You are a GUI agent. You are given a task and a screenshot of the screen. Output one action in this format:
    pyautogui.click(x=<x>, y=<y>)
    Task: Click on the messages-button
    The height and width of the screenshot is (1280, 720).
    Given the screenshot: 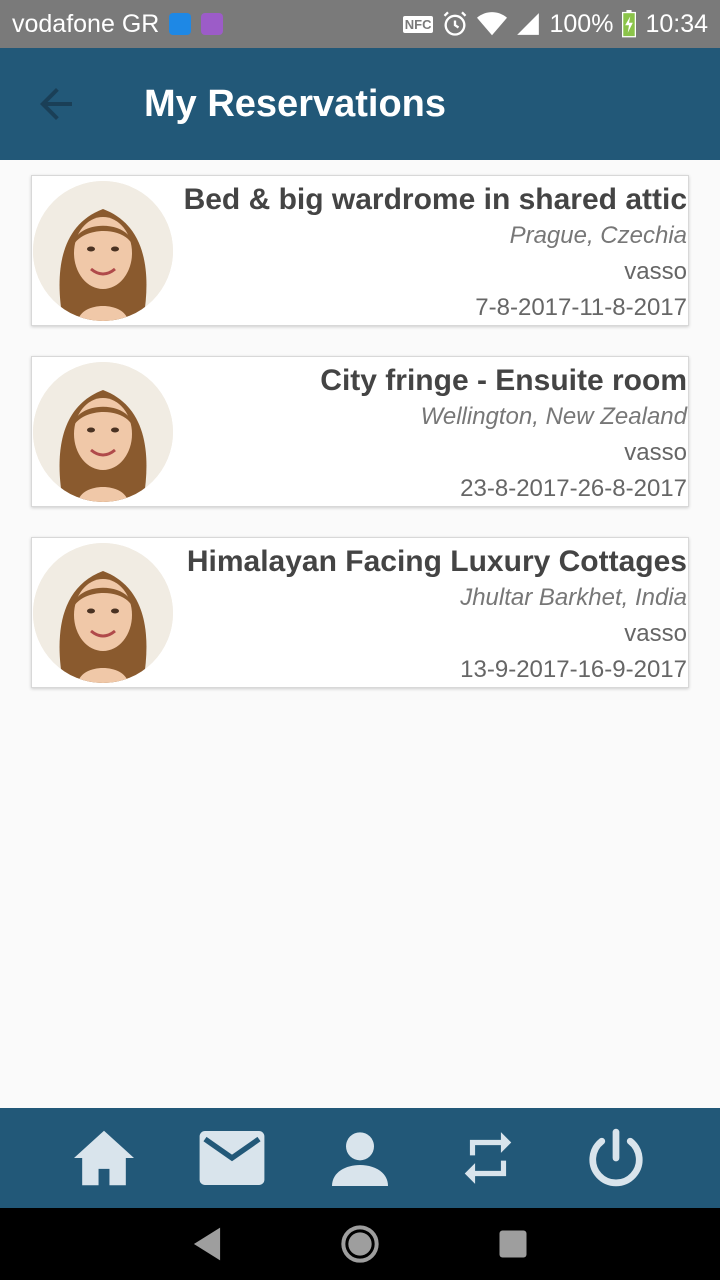 What is the action you would take?
    pyautogui.click(x=232, y=1158)
    